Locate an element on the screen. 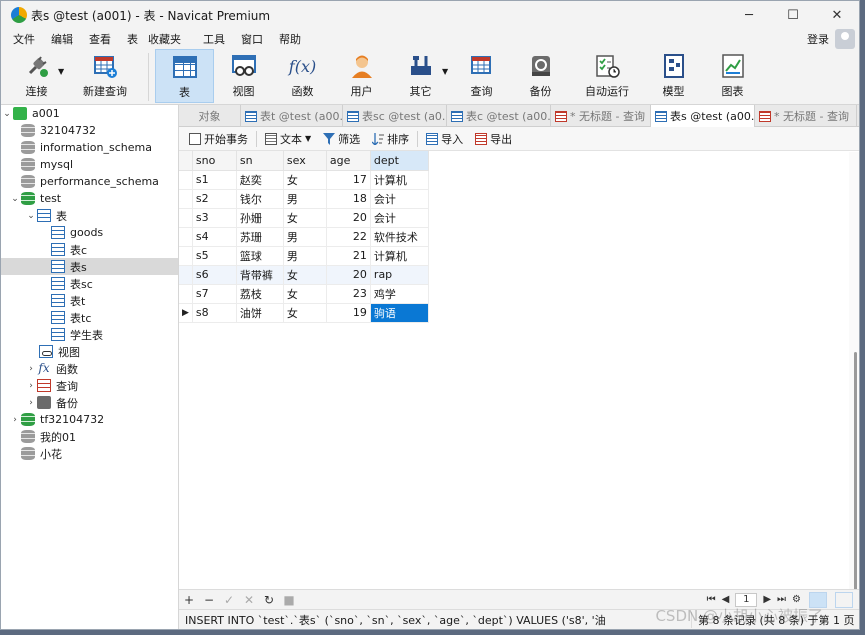 This screenshot has height=635, width=865. filter-button: 筛选 is located at coordinates (341, 139).